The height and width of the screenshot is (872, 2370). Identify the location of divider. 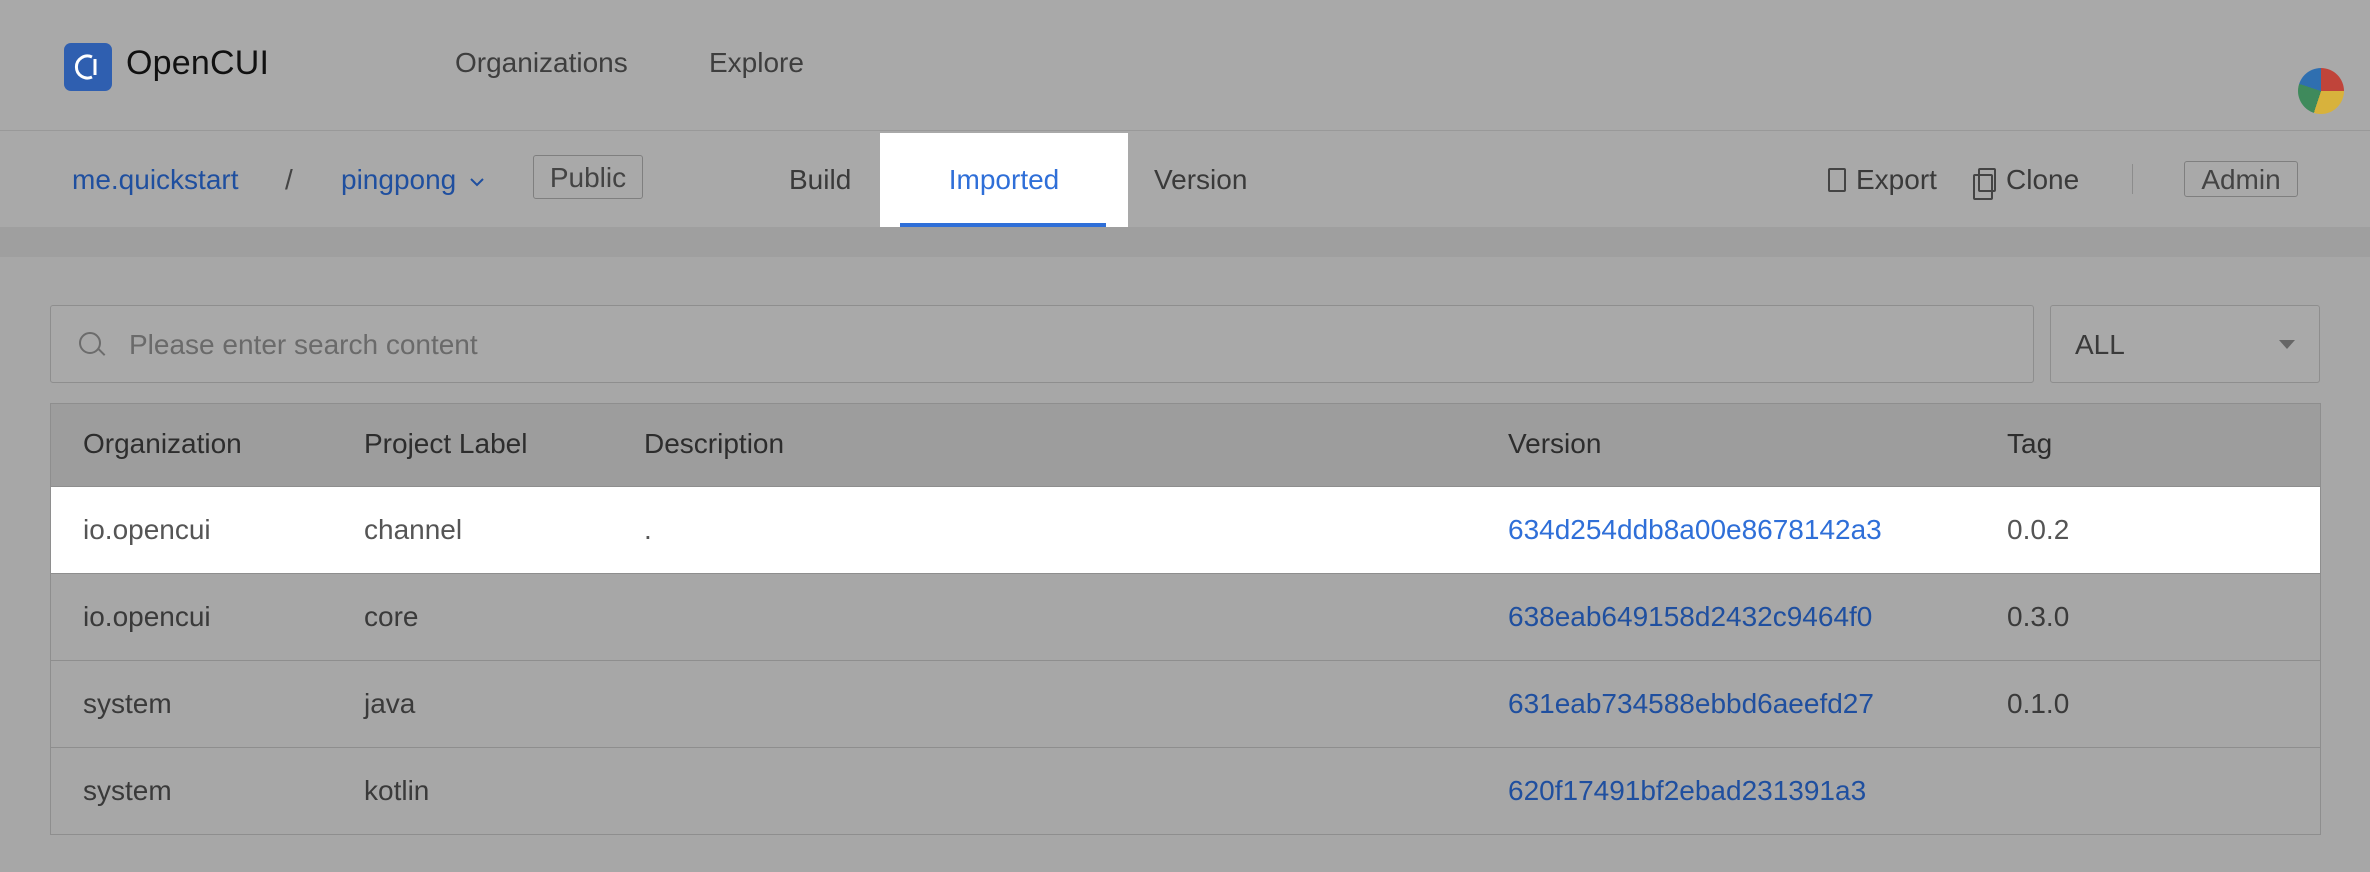
(2132, 179).